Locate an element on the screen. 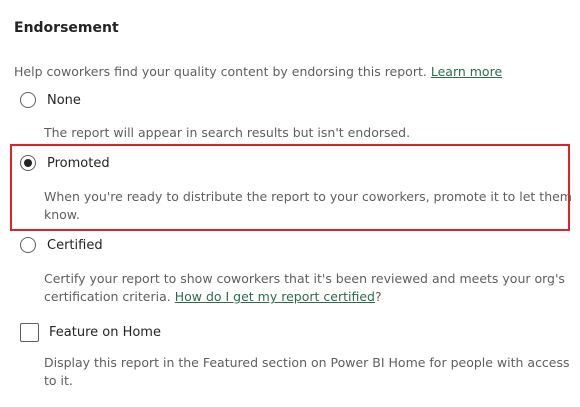  learn-more-link: Learn more is located at coordinates (466, 71).